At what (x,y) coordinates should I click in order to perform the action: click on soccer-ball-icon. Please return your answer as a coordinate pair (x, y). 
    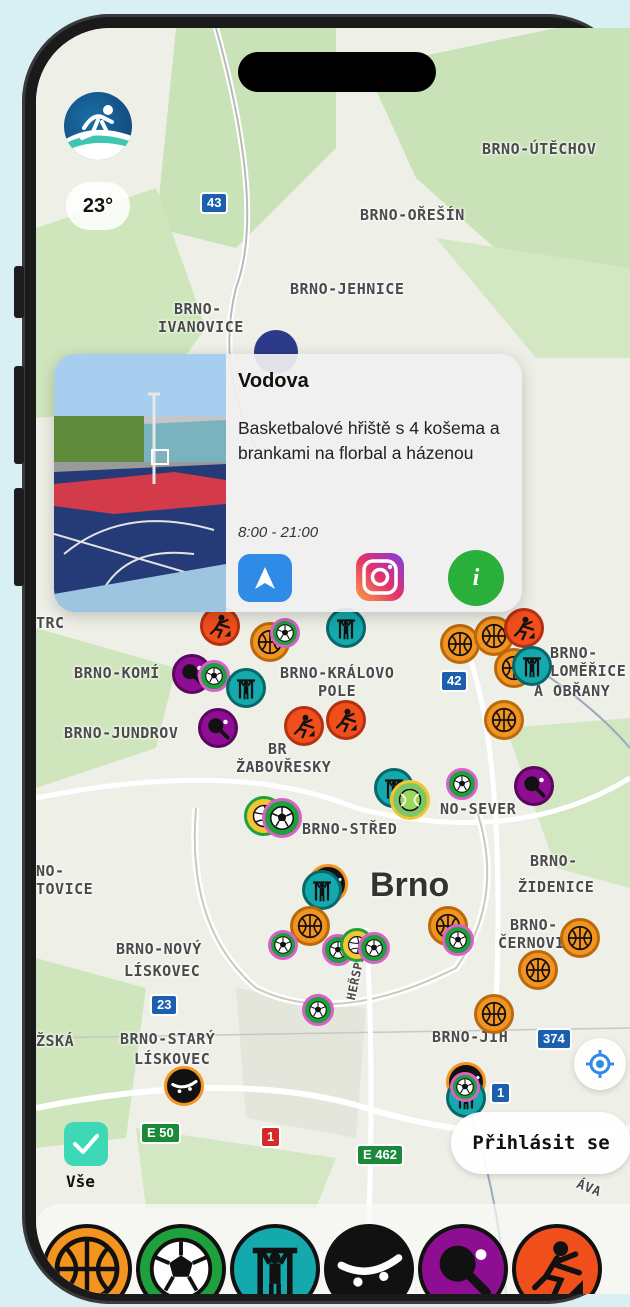
    Looking at the image, I should click on (181, 1262).